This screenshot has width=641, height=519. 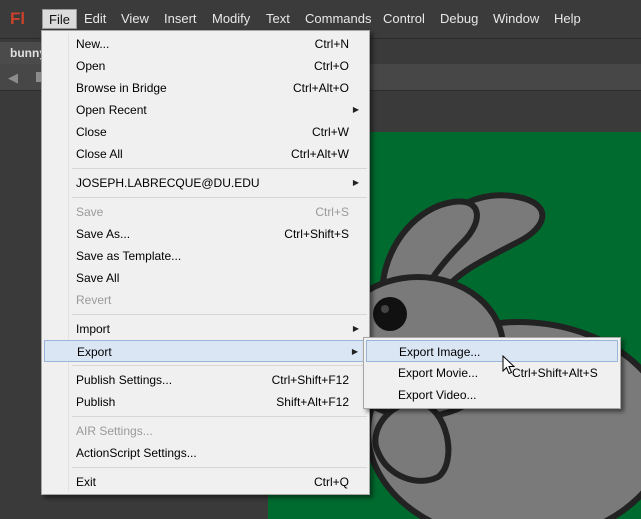 I want to click on menu-item-publish-settings: Publish Settings... Ctrl+Shift+F12, so click(x=205, y=380).